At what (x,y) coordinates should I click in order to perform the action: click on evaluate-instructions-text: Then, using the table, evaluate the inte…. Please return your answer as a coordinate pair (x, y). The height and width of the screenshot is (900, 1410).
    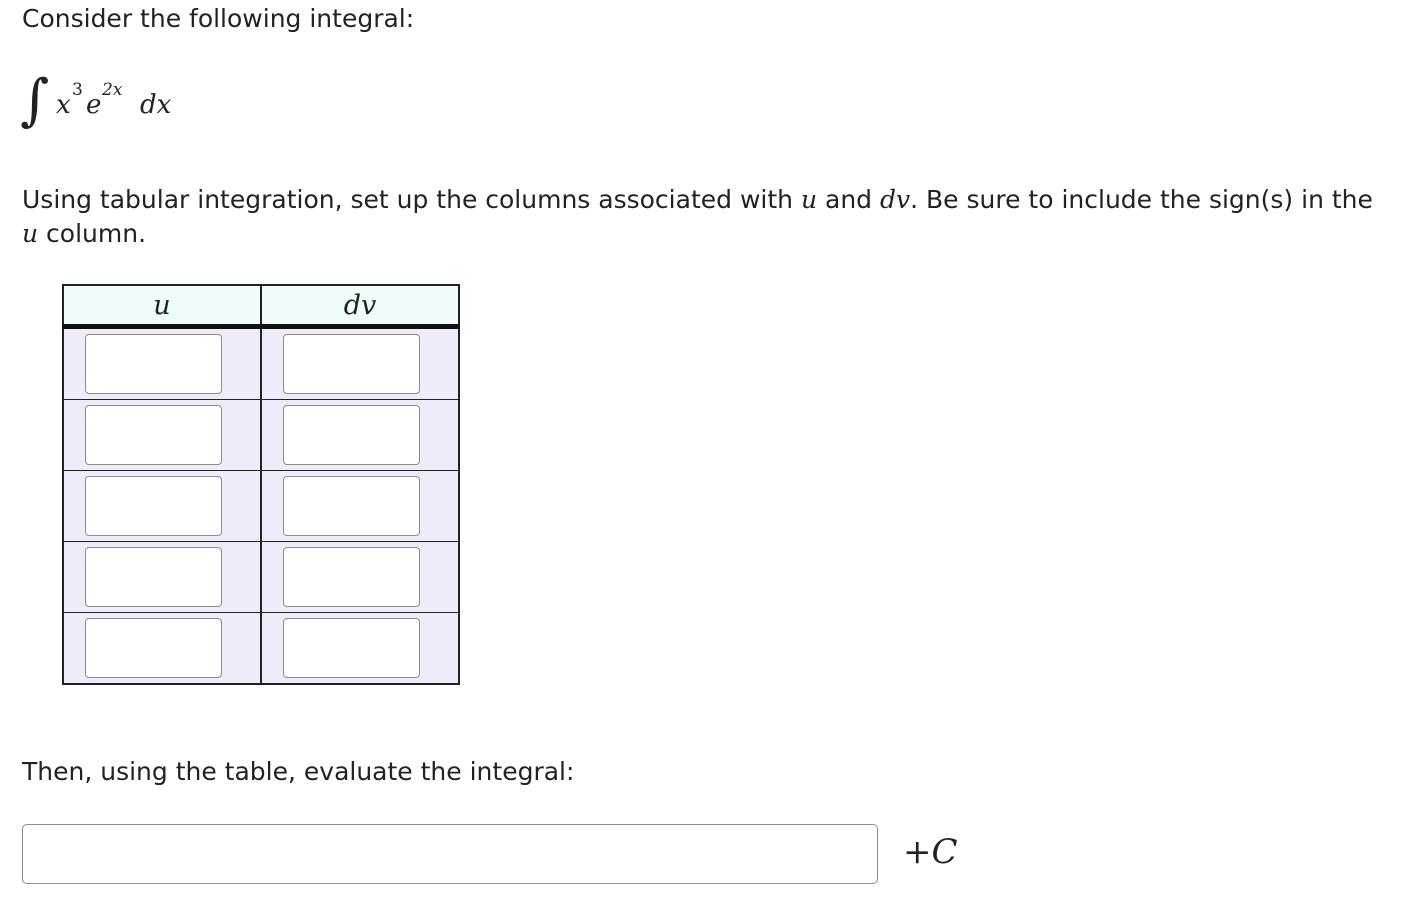
    Looking at the image, I should click on (298, 771).